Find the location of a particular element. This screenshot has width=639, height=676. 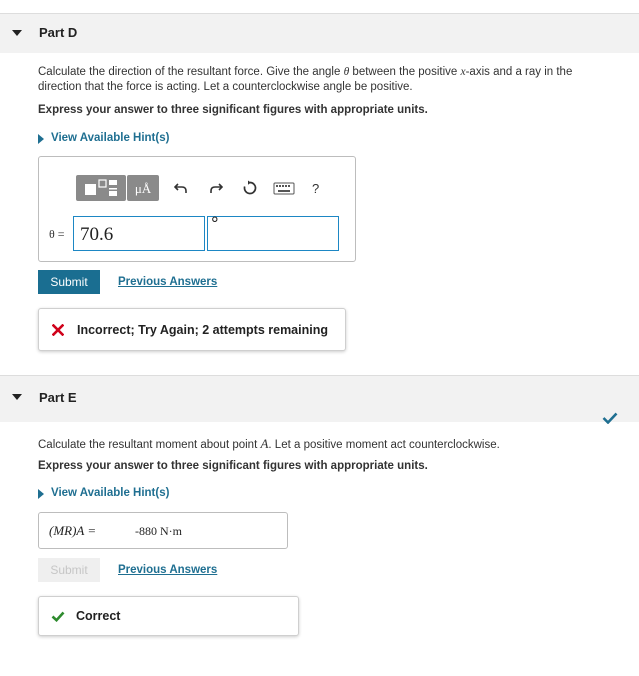

moment-value: -880 N·m is located at coordinates (158, 531).